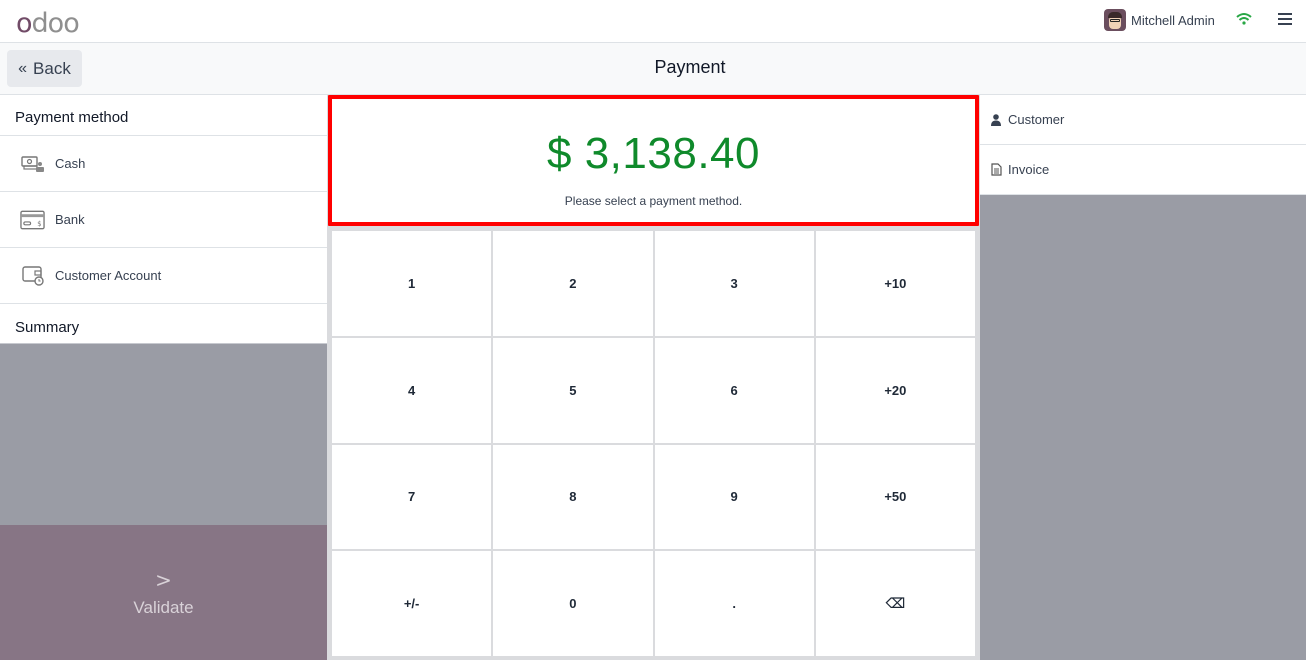 Image resolution: width=1306 pixels, height=660 pixels. I want to click on numpad-key-plus10: +10, so click(895, 283).